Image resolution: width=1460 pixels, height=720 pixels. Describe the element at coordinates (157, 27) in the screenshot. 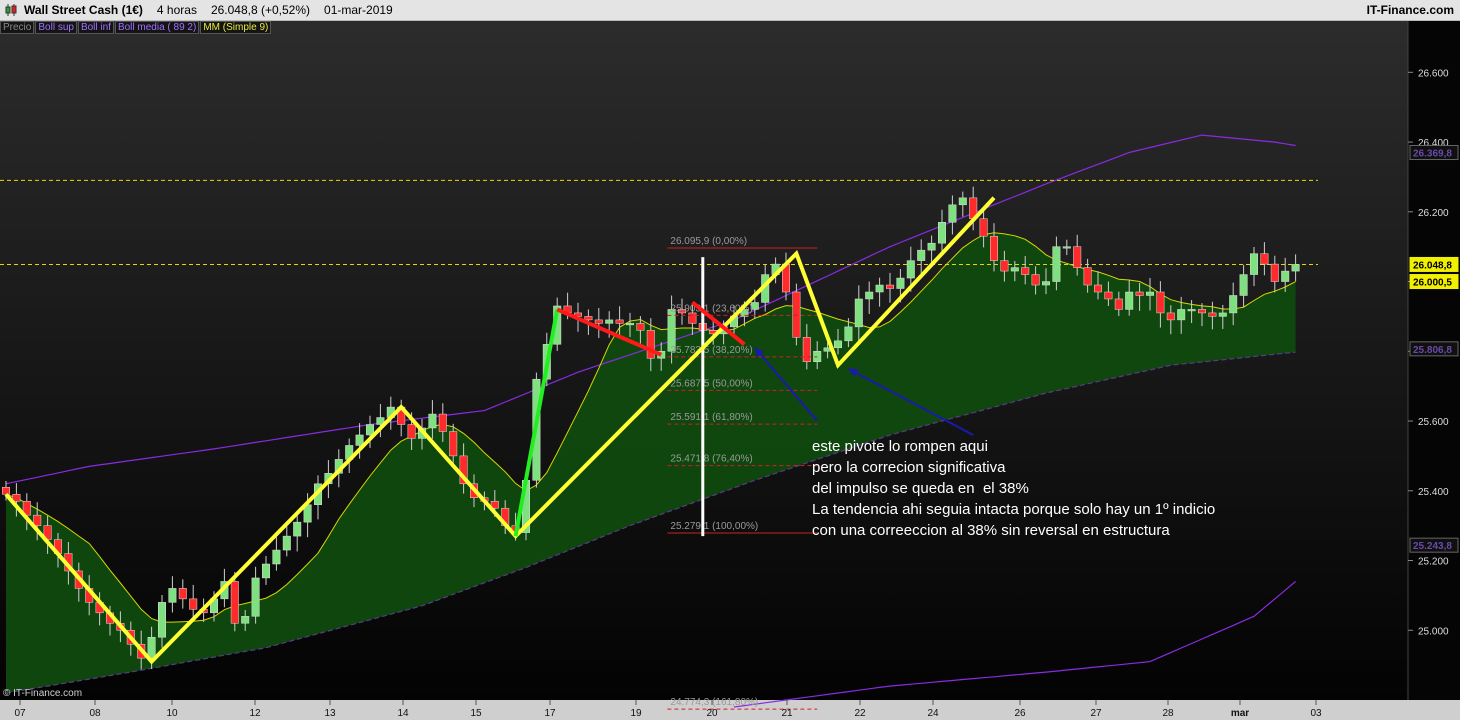

I see `legend-boll-media: Boll media ( 89 2)` at that location.